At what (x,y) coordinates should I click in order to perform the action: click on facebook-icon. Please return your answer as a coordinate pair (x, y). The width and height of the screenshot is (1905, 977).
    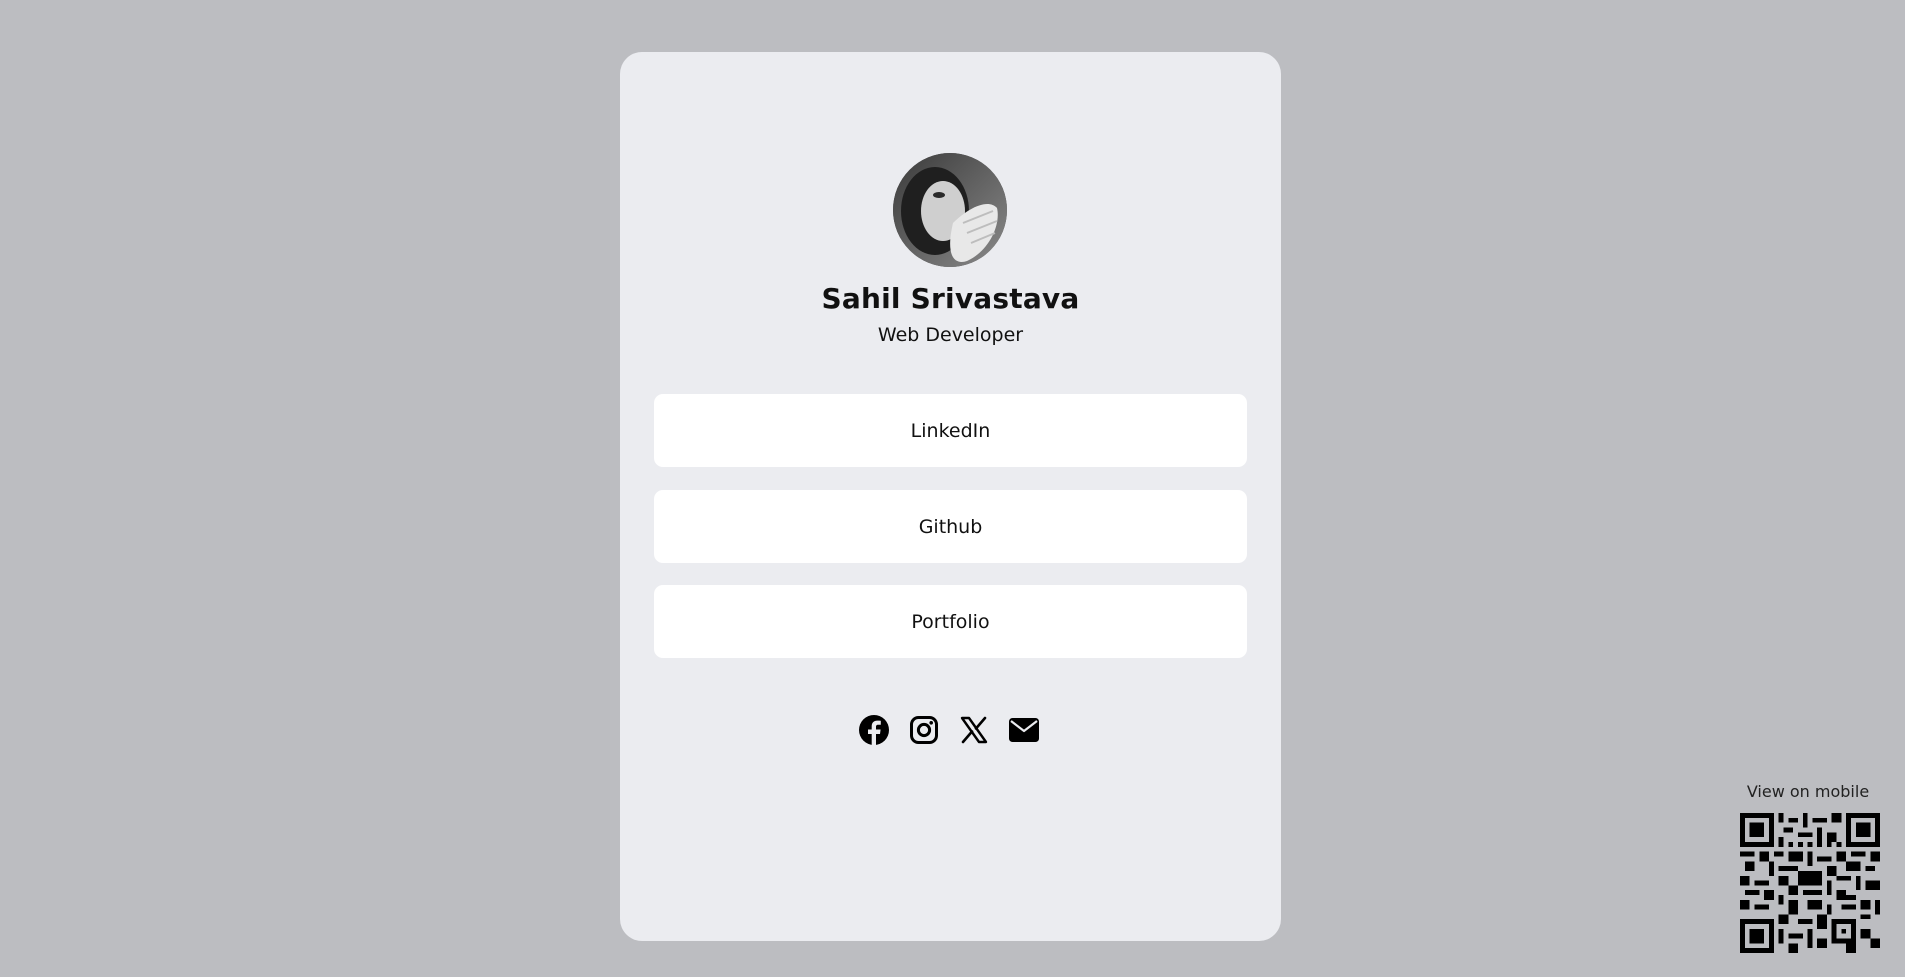
    Looking at the image, I should click on (874, 730).